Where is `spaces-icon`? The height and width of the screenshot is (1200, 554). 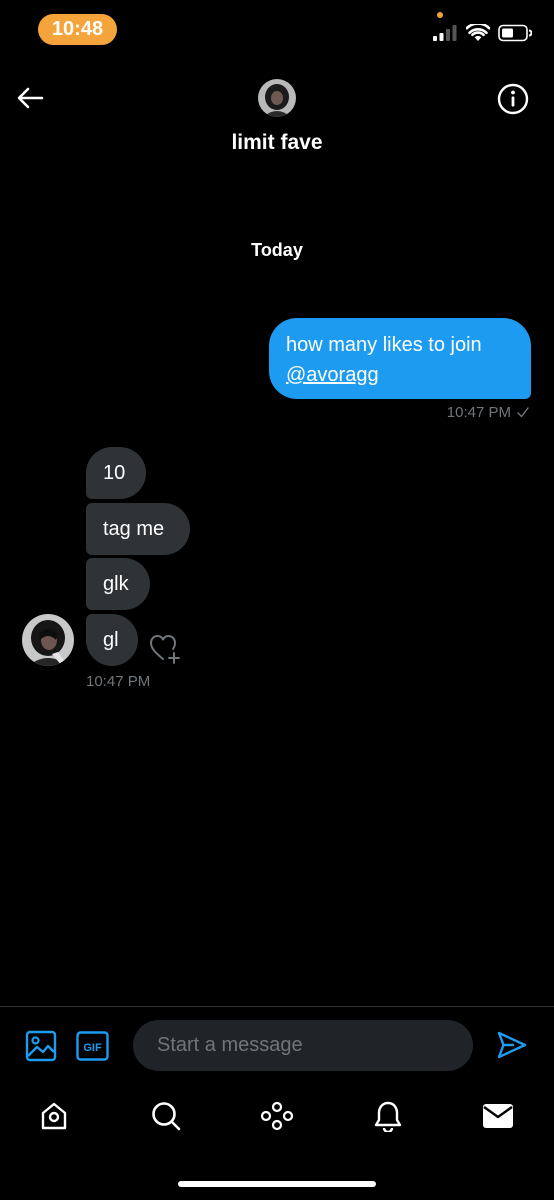 spaces-icon is located at coordinates (277, 1116).